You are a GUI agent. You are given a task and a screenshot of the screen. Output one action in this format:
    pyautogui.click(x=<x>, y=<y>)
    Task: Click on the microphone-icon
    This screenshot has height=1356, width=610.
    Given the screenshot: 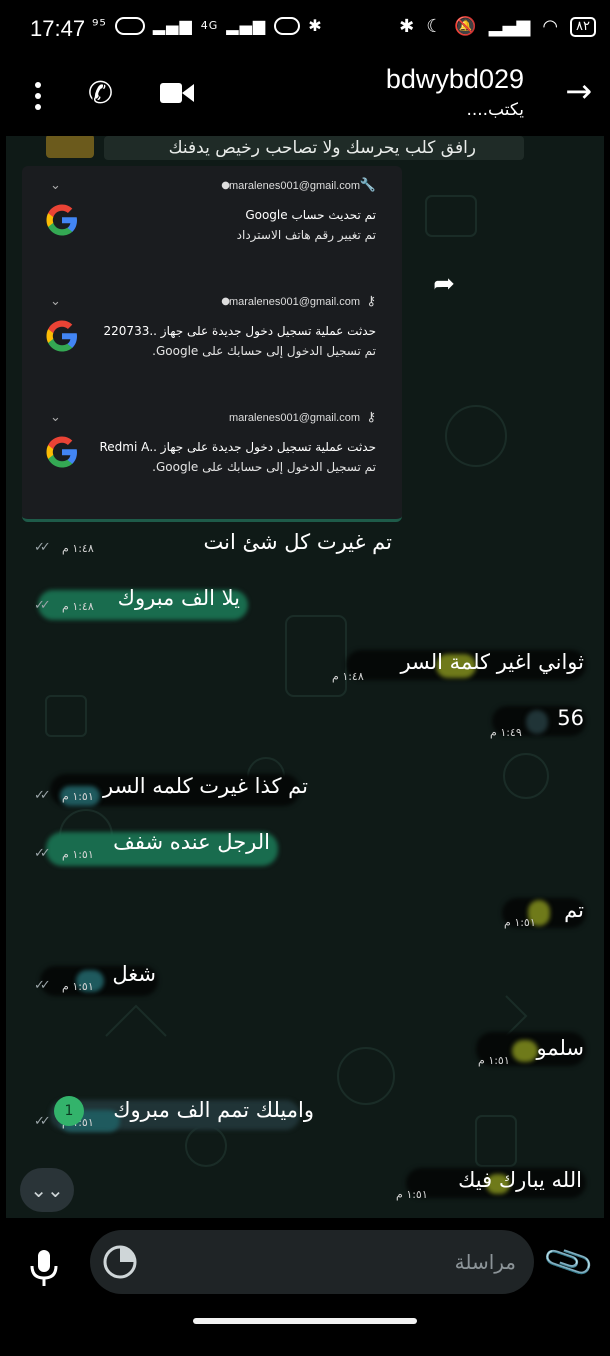 What is the action you would take?
    pyautogui.click(x=44, y=1268)
    